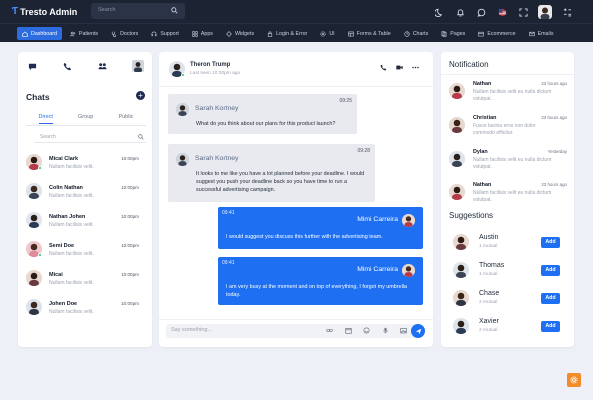 The image size is (593, 400). What do you see at coordinates (574, 380) in the screenshot?
I see `settings-gear-button` at bounding box center [574, 380].